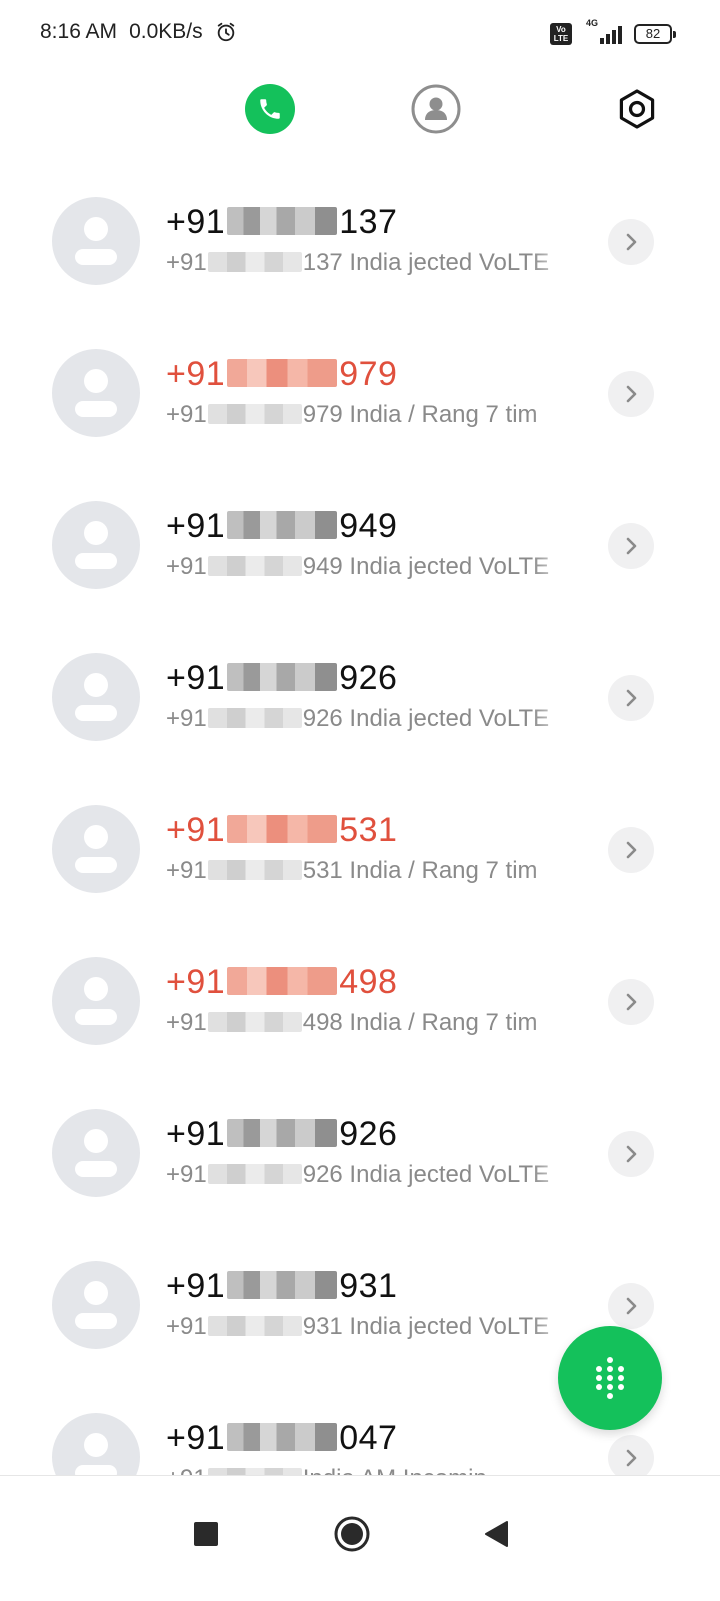  I want to click on status-speed: 0.0KB/s, so click(166, 31).